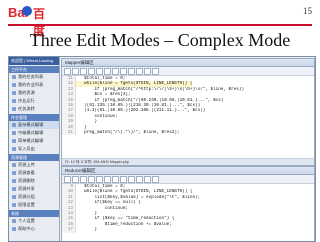 The image size is (320, 242). What do you see at coordinates (69, 132) in the screenshot?
I see `line-number: 21` at bounding box center [69, 132].